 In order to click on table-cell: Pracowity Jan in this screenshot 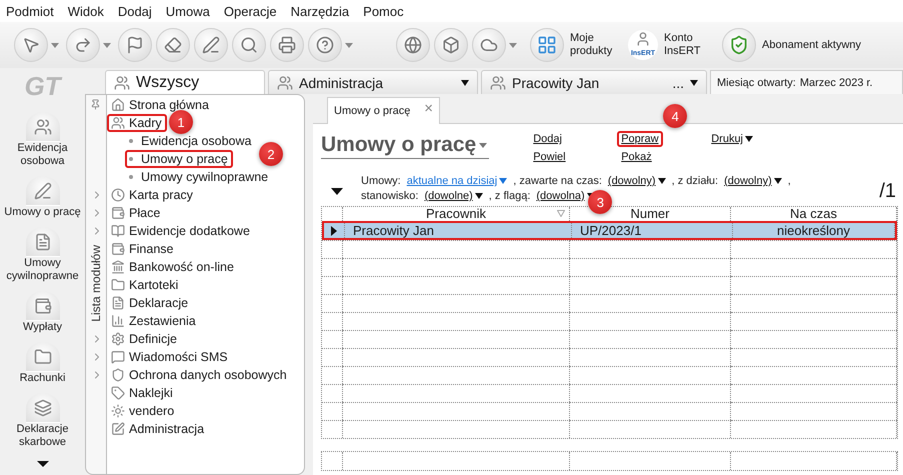, I will do `click(458, 230)`.